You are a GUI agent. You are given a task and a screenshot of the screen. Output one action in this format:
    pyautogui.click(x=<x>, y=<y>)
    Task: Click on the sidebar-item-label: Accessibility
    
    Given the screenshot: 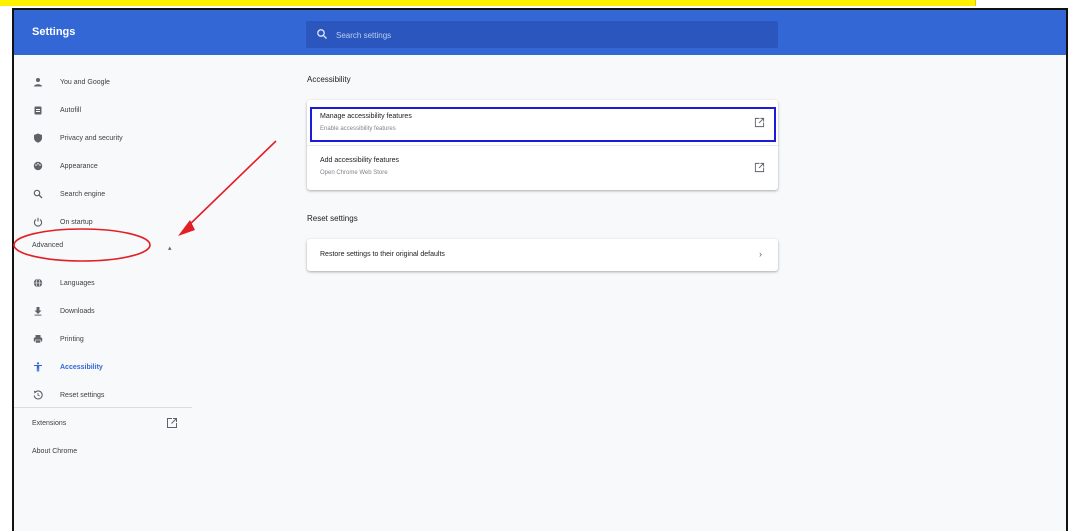 What is the action you would take?
    pyautogui.click(x=81, y=367)
    